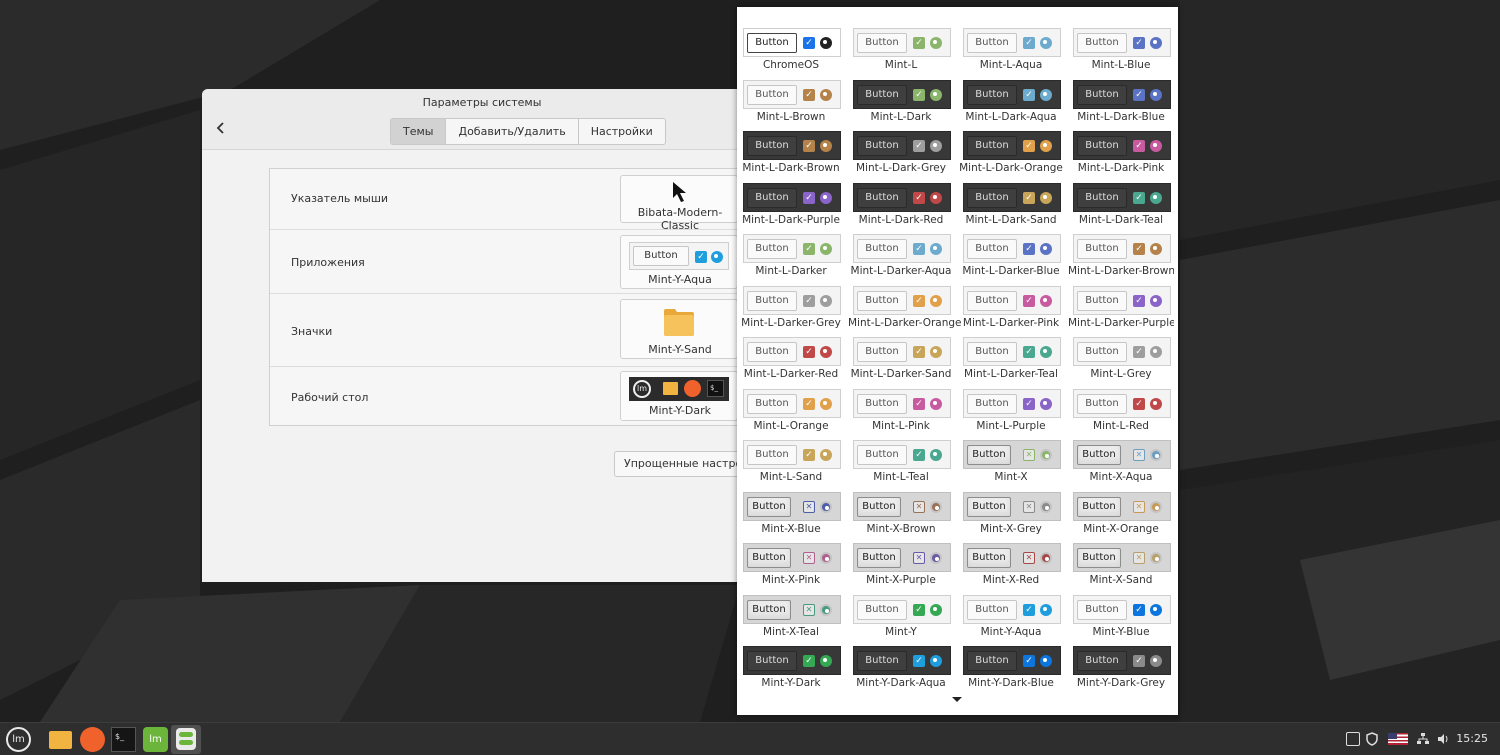  What do you see at coordinates (1011, 219) in the screenshot?
I see `theme-name: Mint-L-Dark-Sand` at bounding box center [1011, 219].